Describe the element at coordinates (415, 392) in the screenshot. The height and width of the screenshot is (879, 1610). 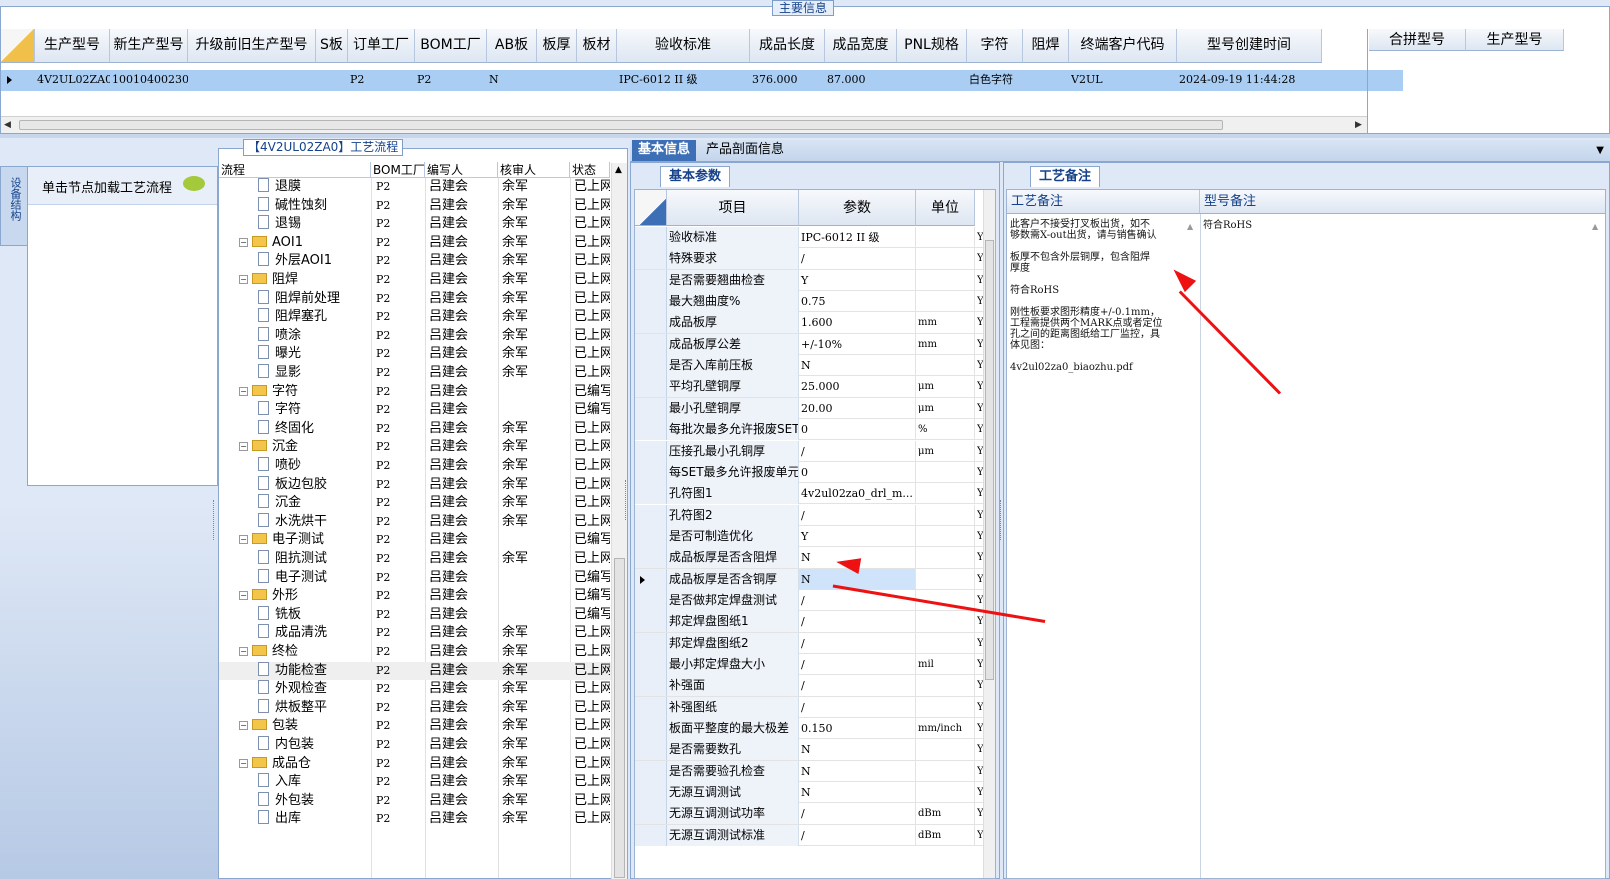
I see `process-tree-node: − 字符 P2 吕建会 已编写` at that location.